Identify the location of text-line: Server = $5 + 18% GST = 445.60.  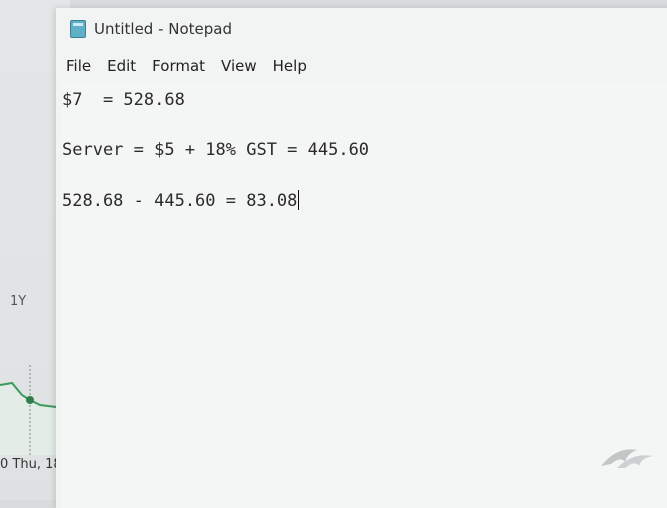
(215, 150).